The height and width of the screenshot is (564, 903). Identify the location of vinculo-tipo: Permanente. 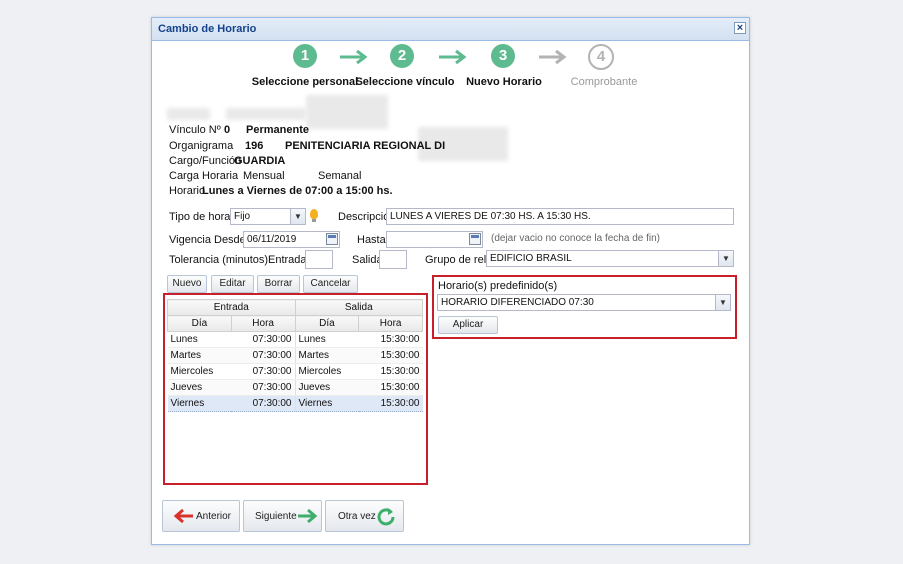
(277, 130).